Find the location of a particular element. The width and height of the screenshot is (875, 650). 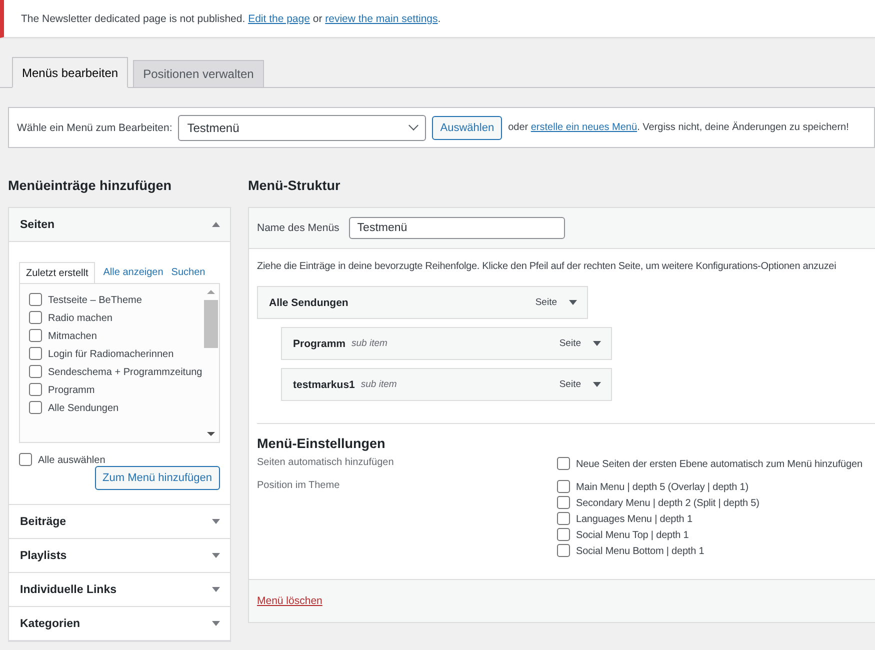

tab: Menüs bearbeiten is located at coordinates (70, 72).